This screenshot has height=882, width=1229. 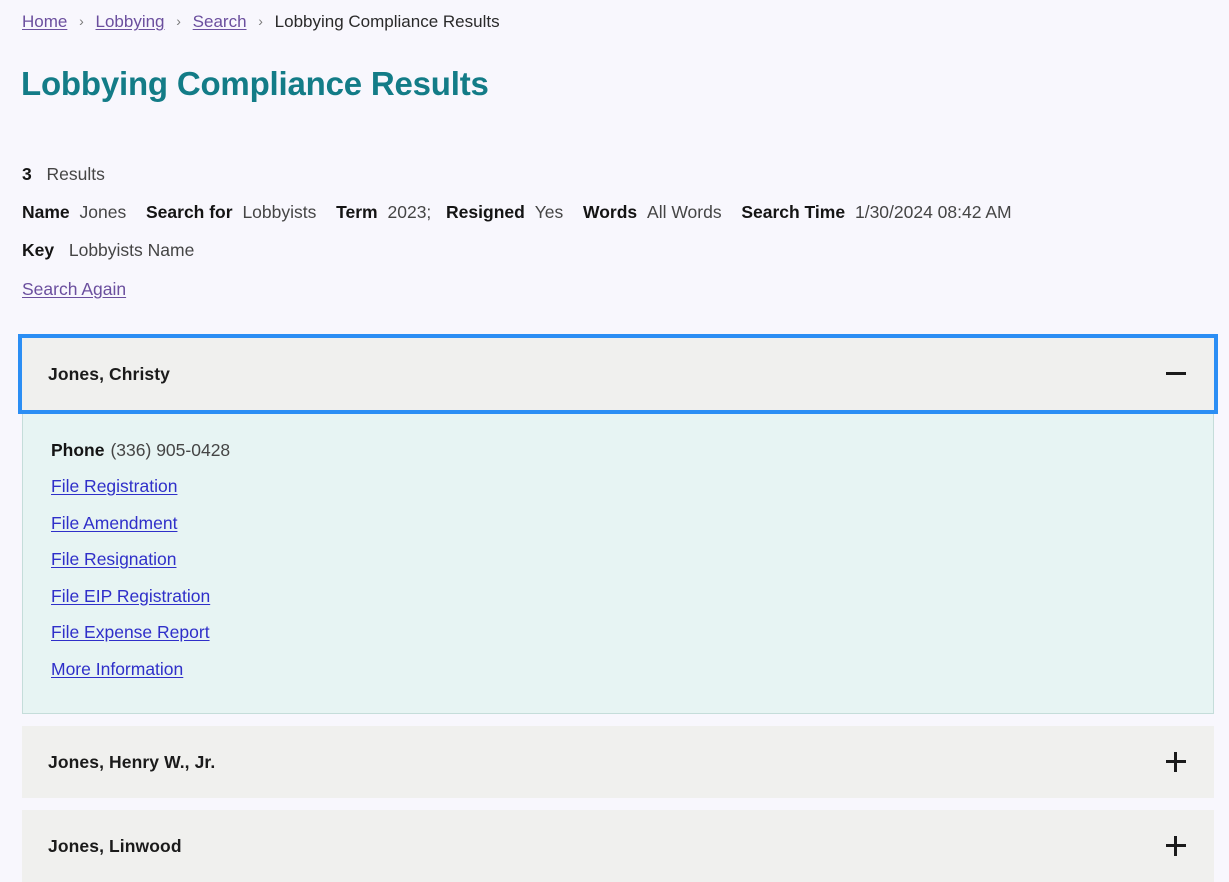 I want to click on accordion-header-jones-christy: Jones, Christy, so click(x=618, y=374).